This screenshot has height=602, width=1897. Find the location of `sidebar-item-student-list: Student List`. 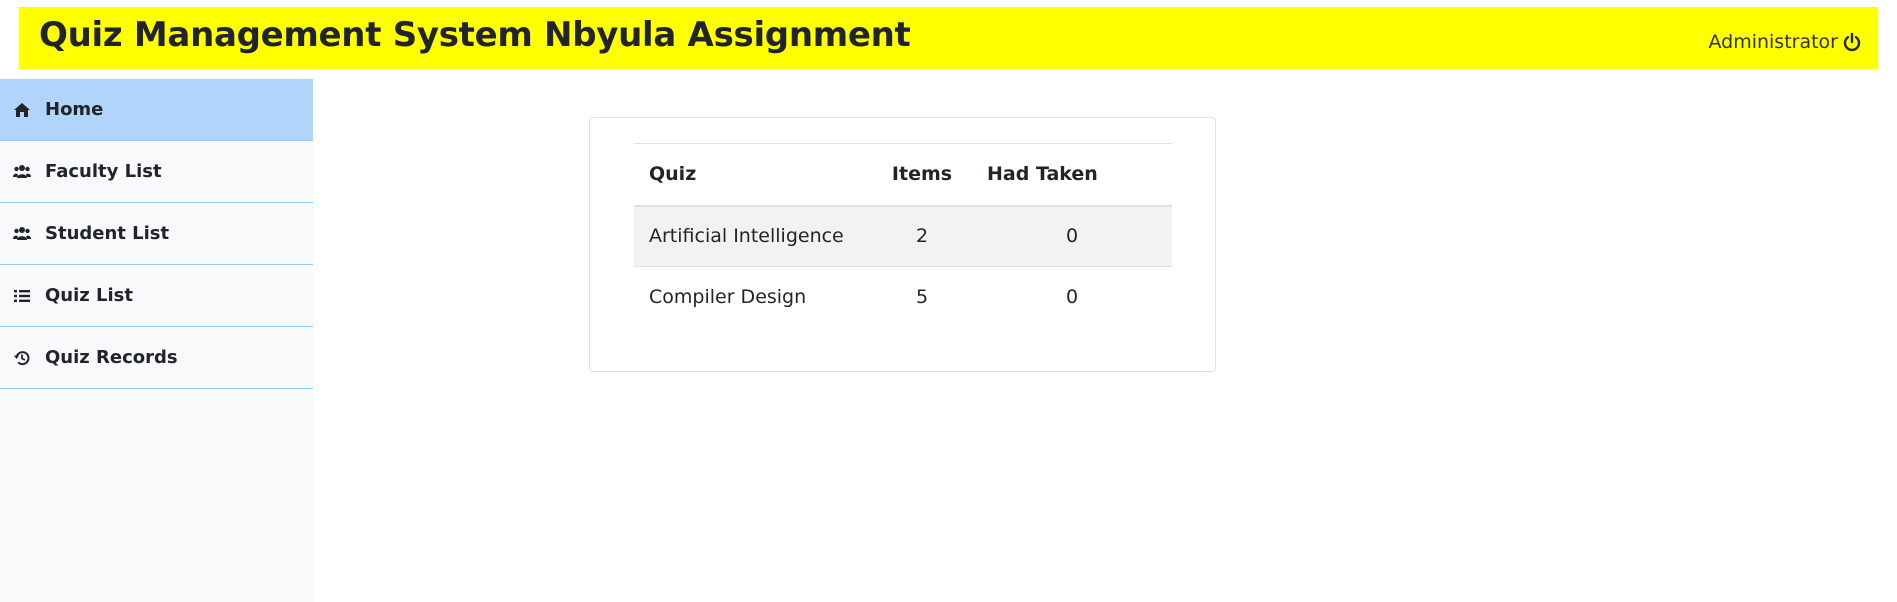

sidebar-item-student-list: Student List is located at coordinates (156, 234).